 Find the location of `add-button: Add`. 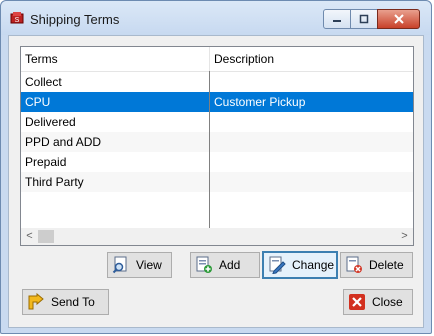

add-button: Add is located at coordinates (225, 265).